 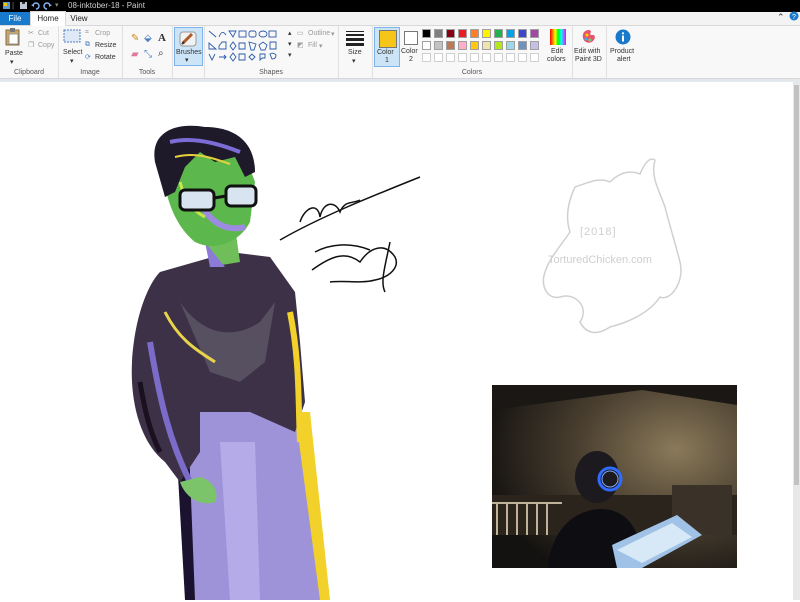 What do you see at coordinates (623, 37) in the screenshot?
I see `info-icon` at bounding box center [623, 37].